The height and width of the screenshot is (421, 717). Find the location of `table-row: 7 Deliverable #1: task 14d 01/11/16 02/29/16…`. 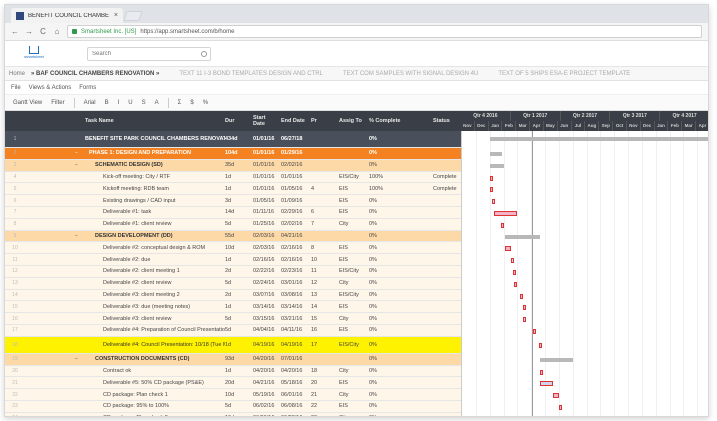

table-row: 7 Deliverable #1: task 14d 01/11/16 02/29/16… is located at coordinates (233, 212).